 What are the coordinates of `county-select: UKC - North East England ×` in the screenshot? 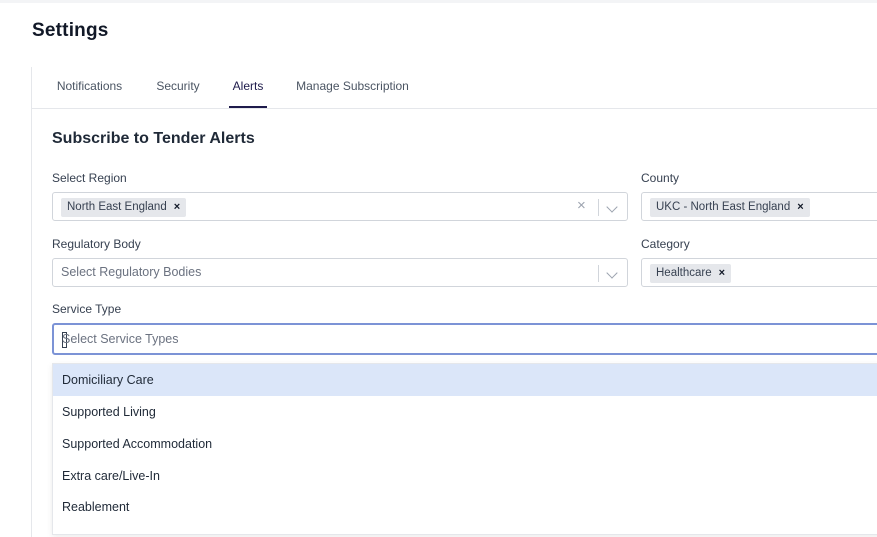 It's located at (759, 206).